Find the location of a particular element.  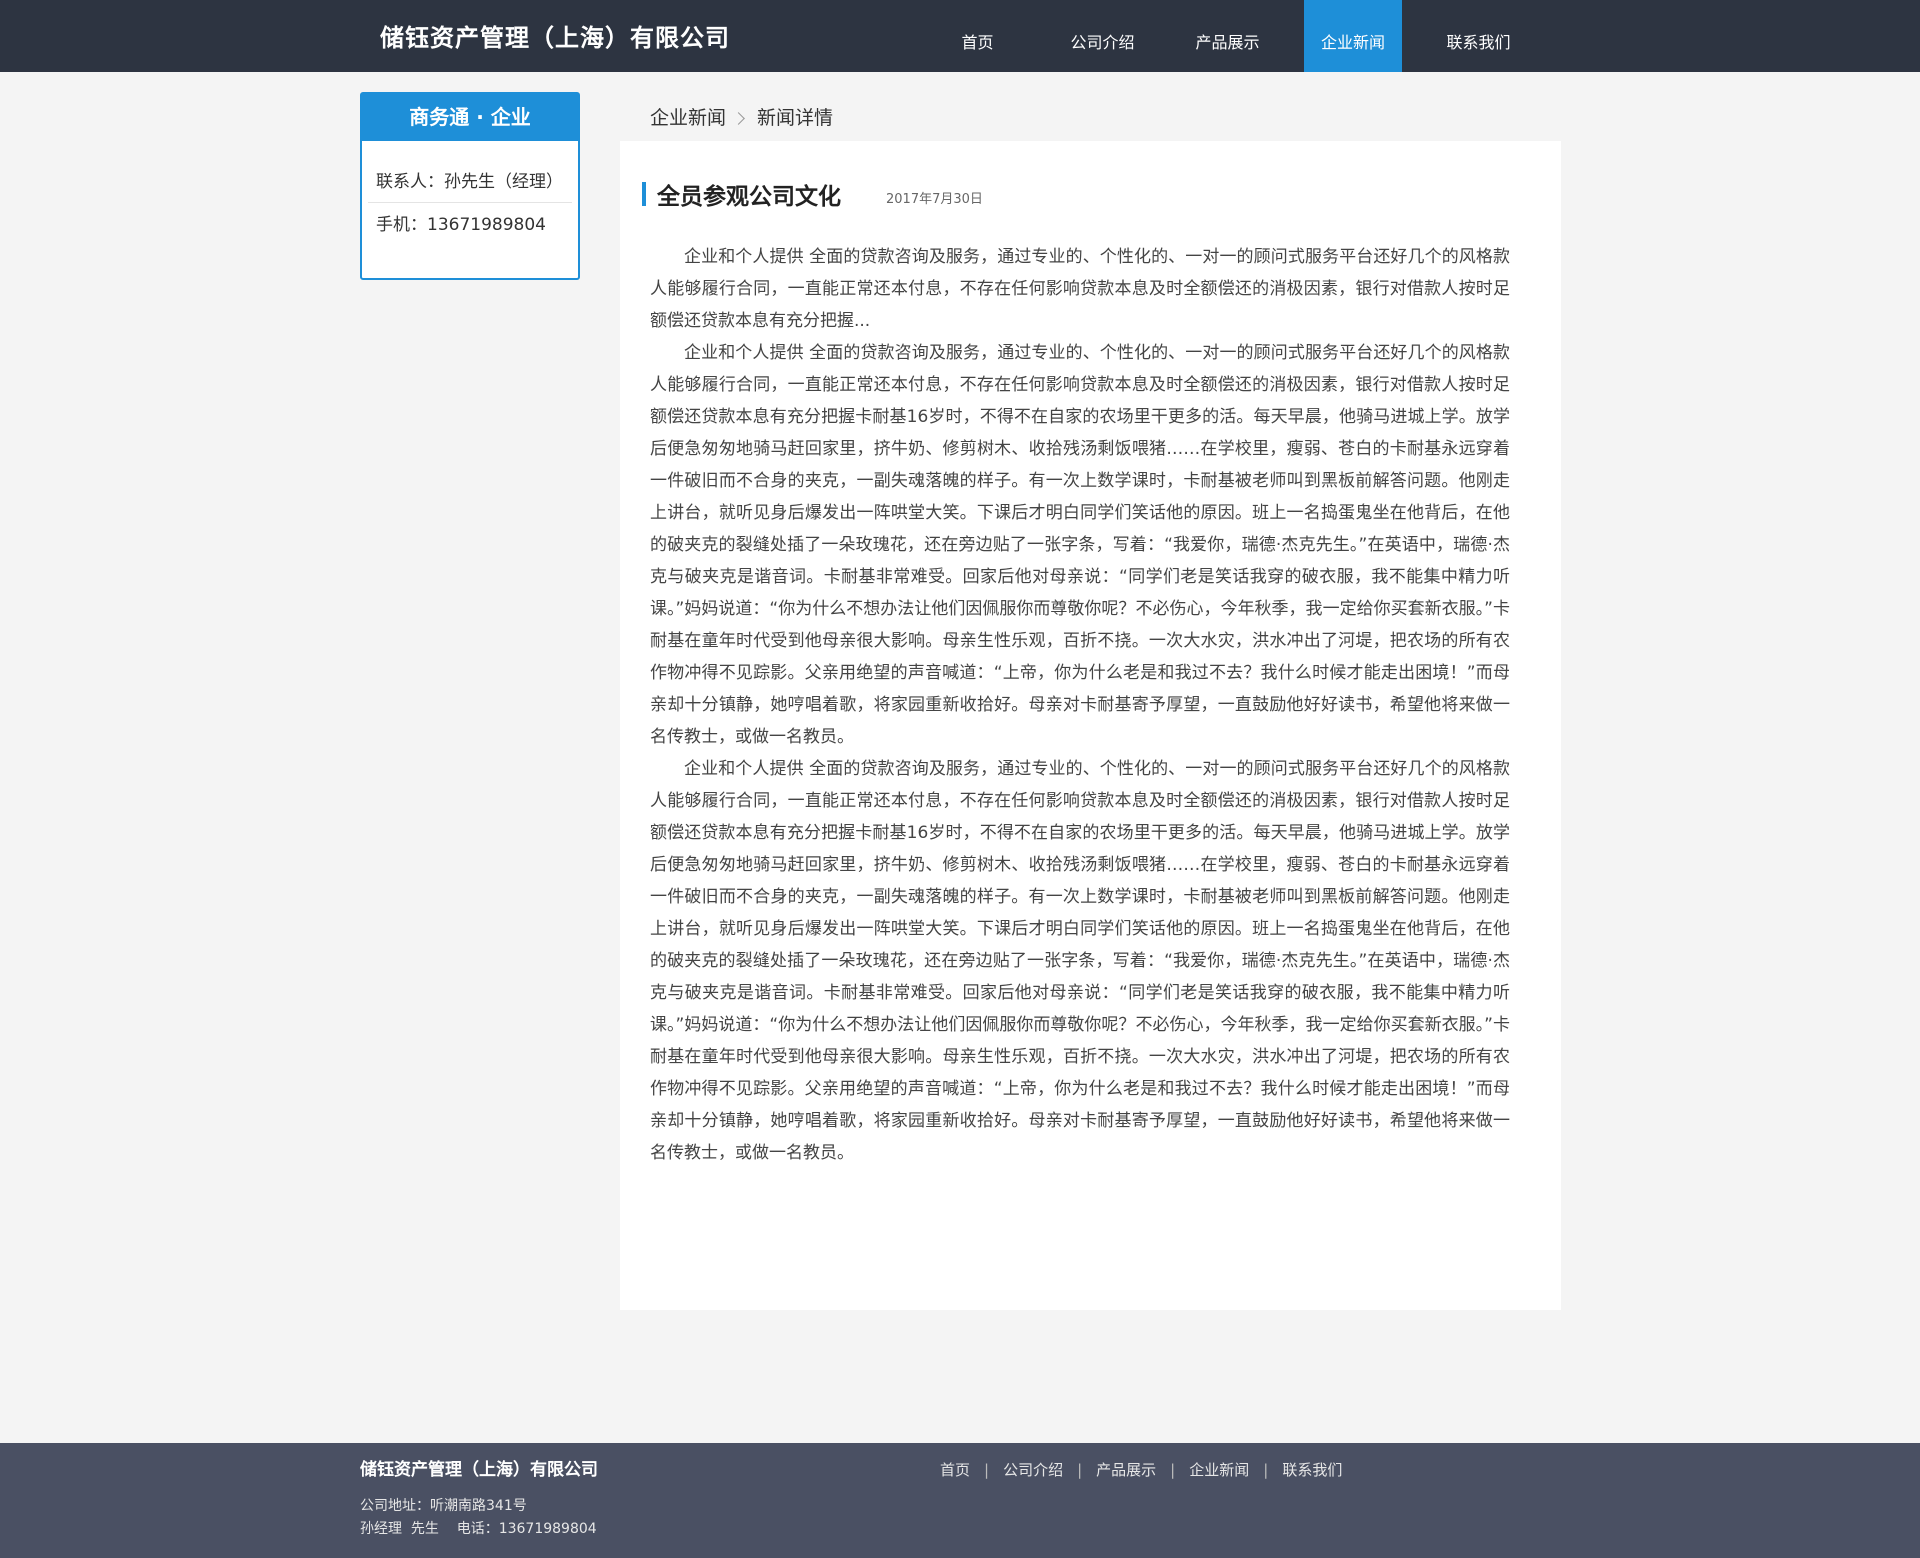

breadcrumb-section: 企业新闻 is located at coordinates (688, 118).